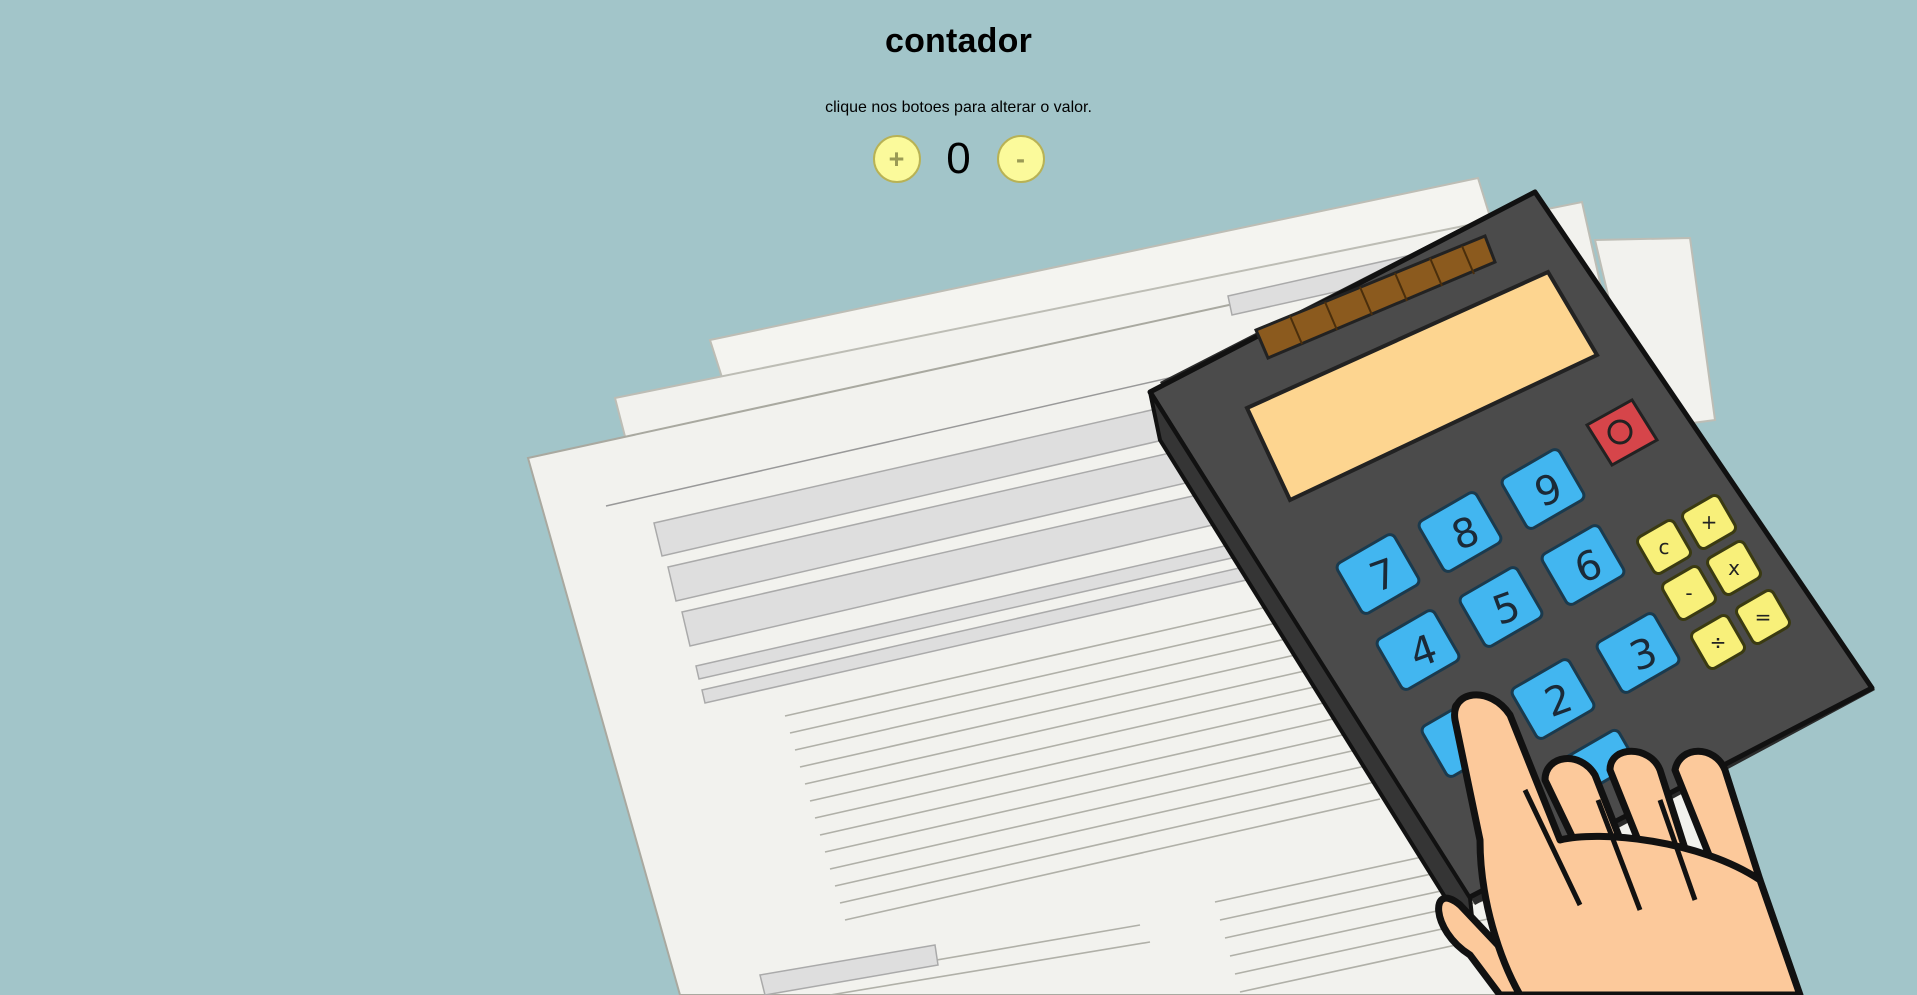  What do you see at coordinates (1020, 159) in the screenshot?
I see `decrement-button: -` at bounding box center [1020, 159].